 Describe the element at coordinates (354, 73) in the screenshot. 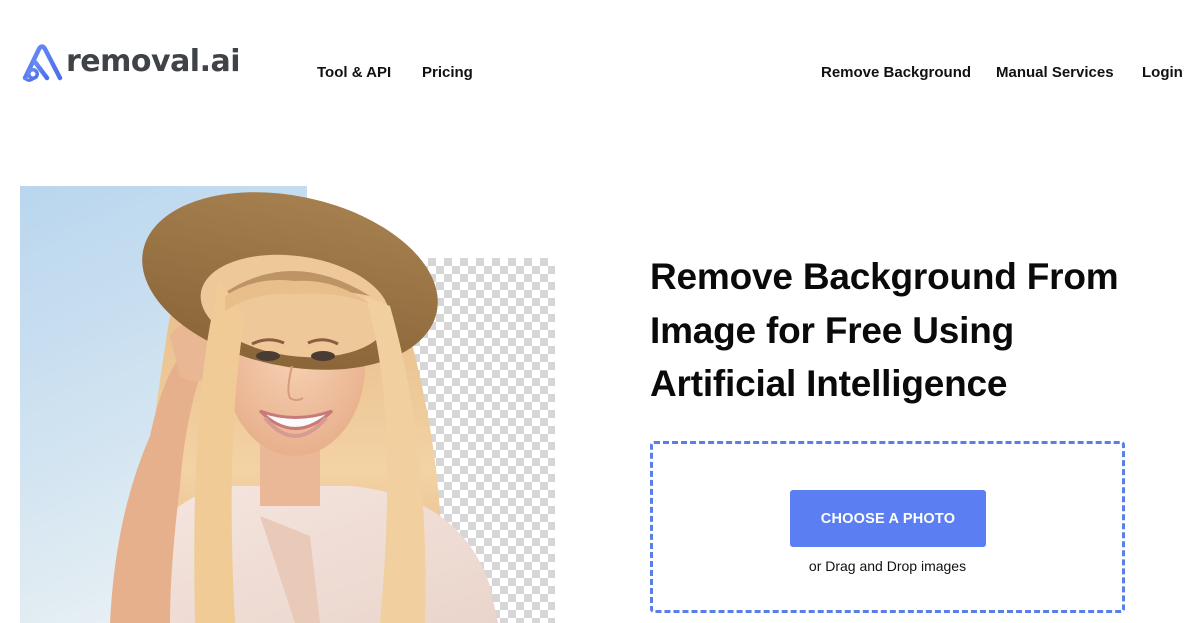

I see `nav-tool-api: Tool & API` at that location.